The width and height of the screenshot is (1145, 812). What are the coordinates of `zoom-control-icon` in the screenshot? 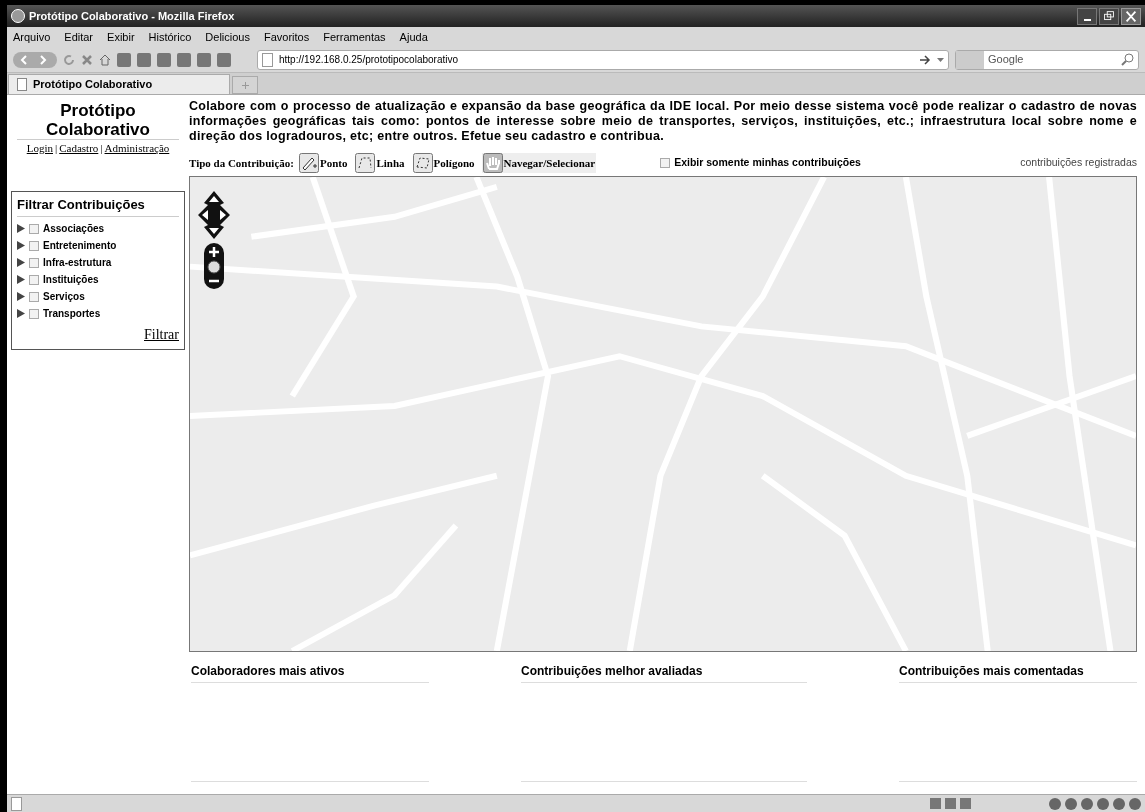 It's located at (214, 266).